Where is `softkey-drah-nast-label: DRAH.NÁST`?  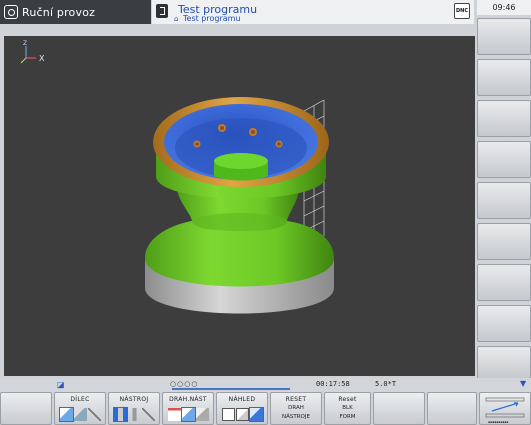
softkey-drah-nast-label: DRAH.NÁST is located at coordinates (188, 399).